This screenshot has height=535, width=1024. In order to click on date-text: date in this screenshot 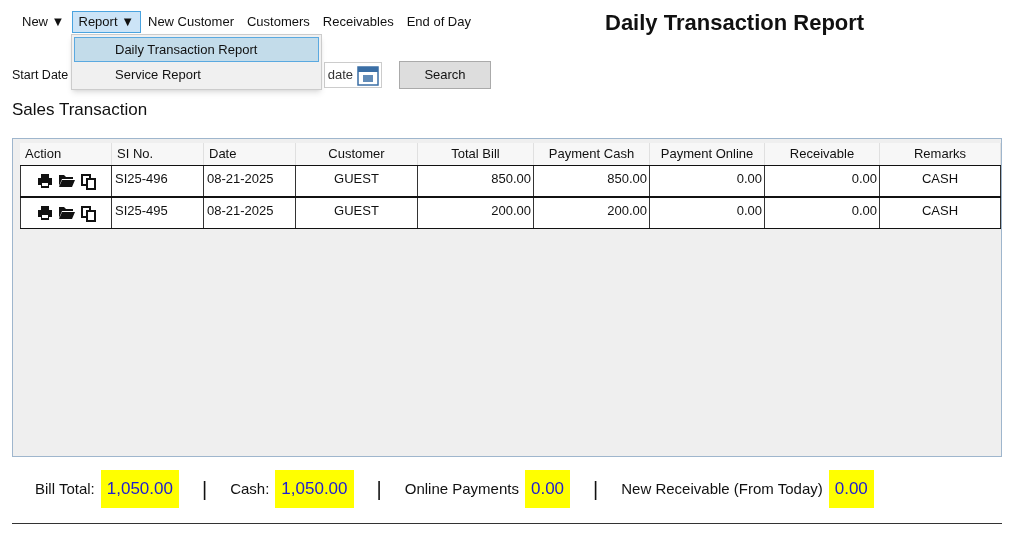, I will do `click(340, 75)`.